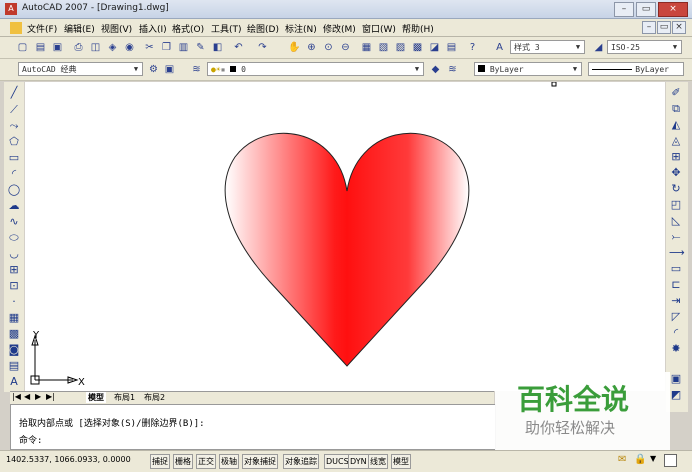 This screenshot has width=692, height=472. I want to click on layer-select: ●☀▪ 0 ▼, so click(315, 69).